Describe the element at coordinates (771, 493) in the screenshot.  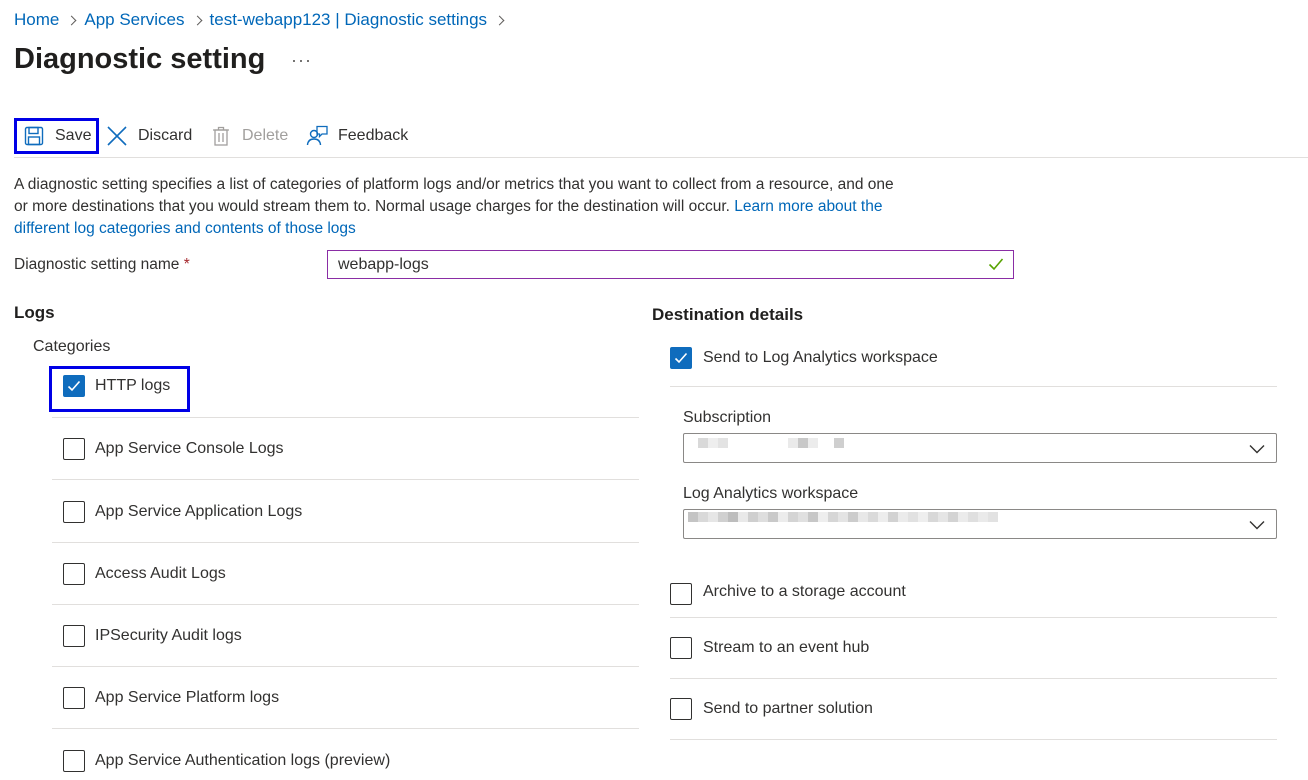
I see `workspace-label: Log Analytics workspace` at that location.